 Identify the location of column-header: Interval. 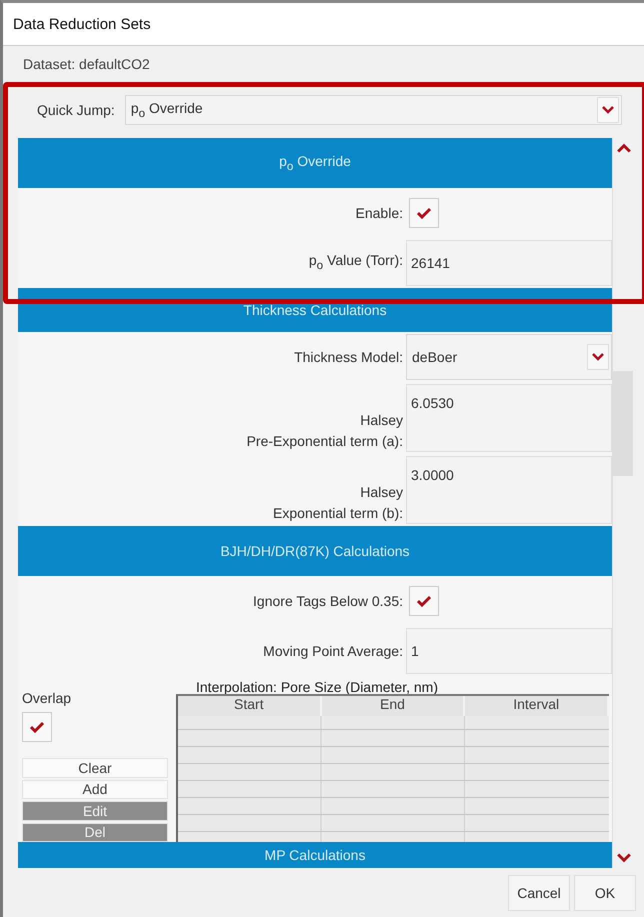
(537, 706).